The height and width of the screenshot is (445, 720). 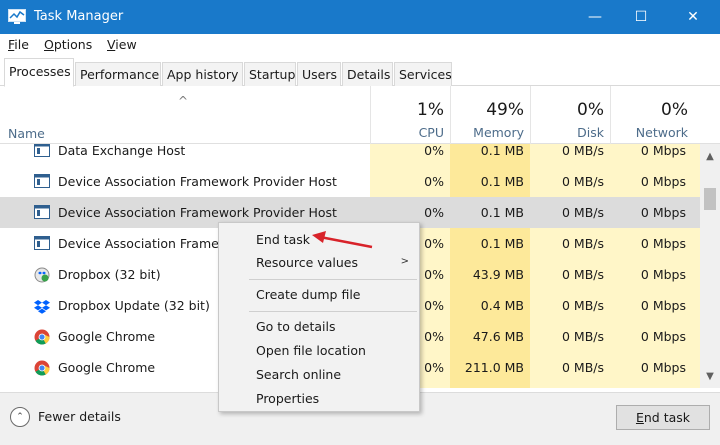 What do you see at coordinates (118, 74) in the screenshot?
I see `tab-performance: Performance` at bounding box center [118, 74].